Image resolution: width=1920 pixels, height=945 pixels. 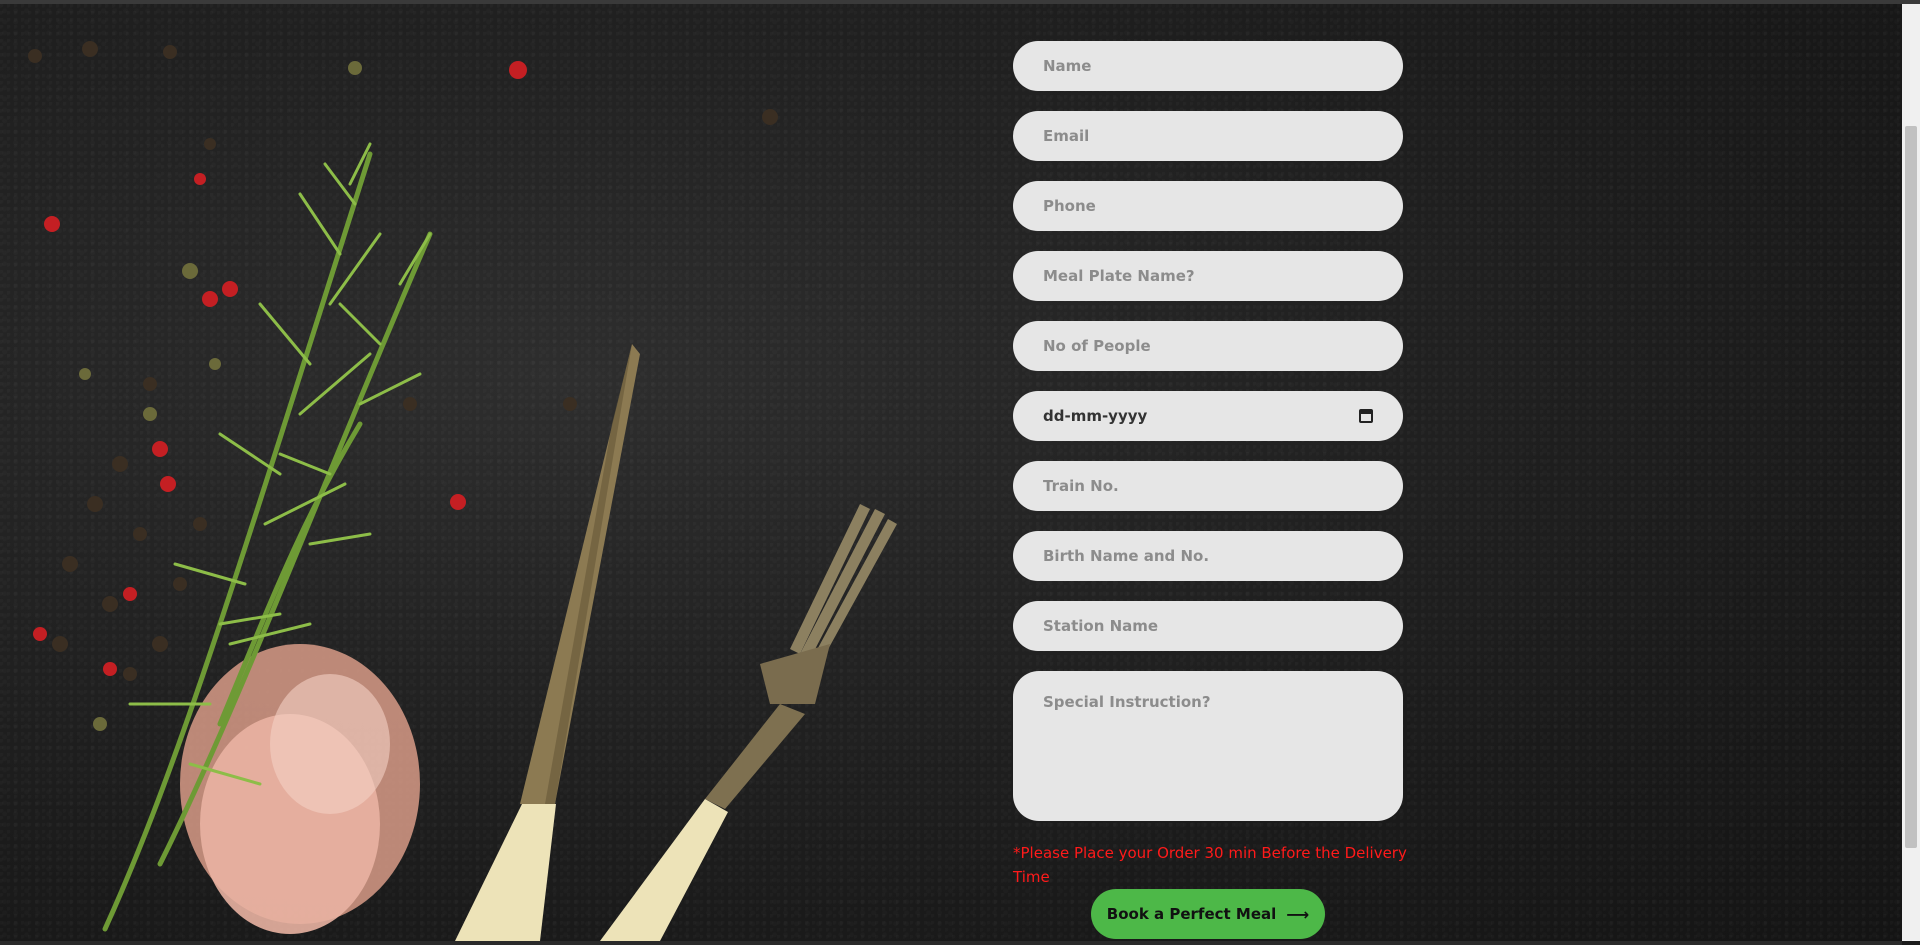 I want to click on book-meal-button: Book a Perfect Meal ⟶, so click(x=1208, y=914).